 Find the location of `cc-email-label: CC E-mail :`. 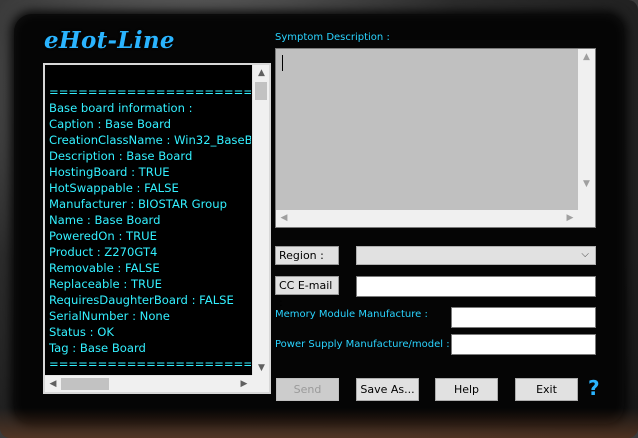

cc-email-label: CC E-mail : is located at coordinates (307, 292).